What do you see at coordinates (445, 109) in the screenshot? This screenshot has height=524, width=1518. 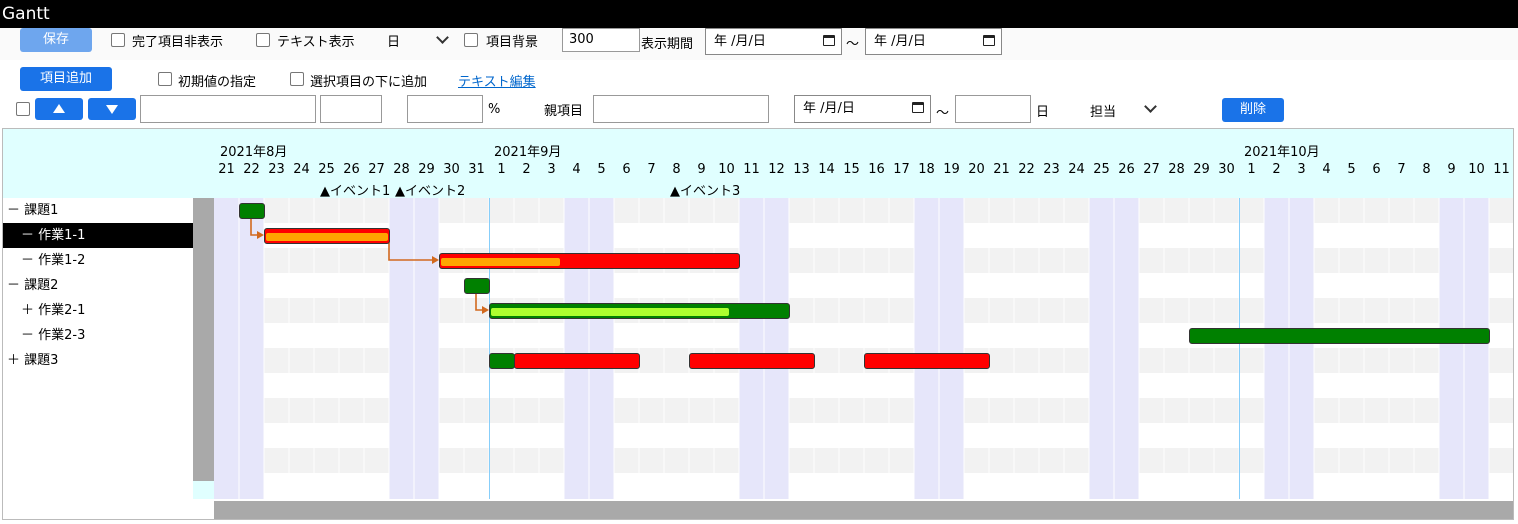 I see `percent-input` at bounding box center [445, 109].